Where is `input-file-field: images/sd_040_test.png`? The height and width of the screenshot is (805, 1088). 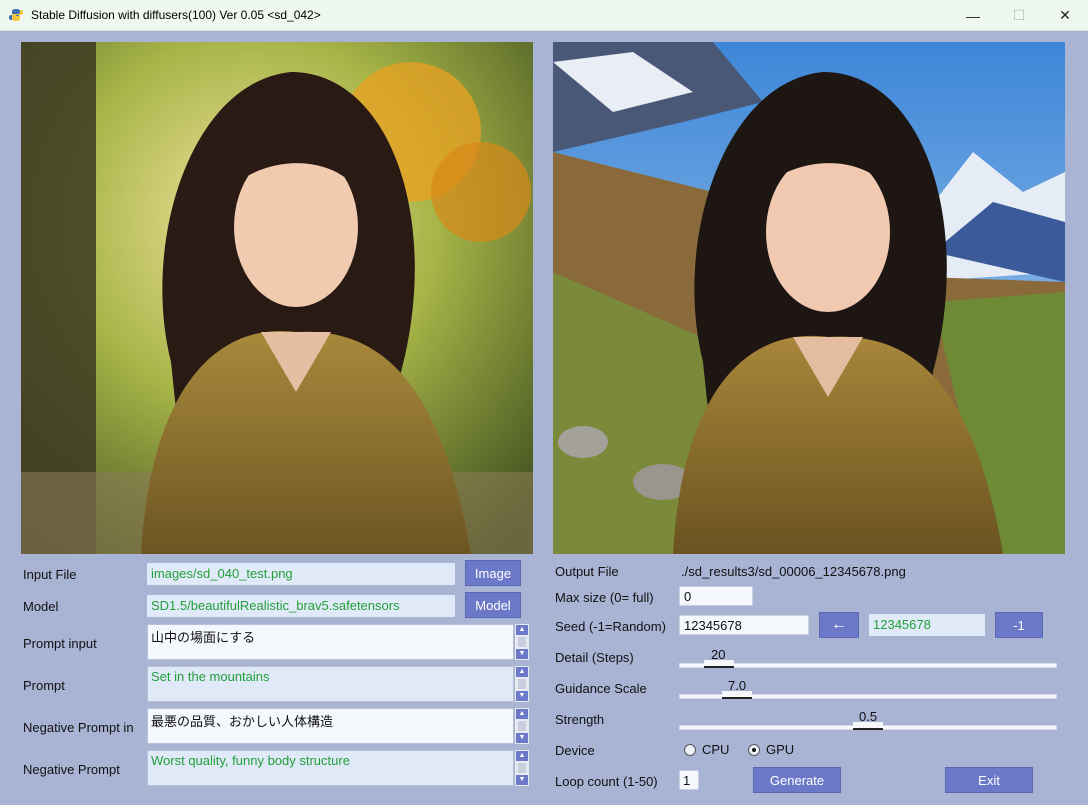 input-file-field: images/sd_040_test.png is located at coordinates (301, 574).